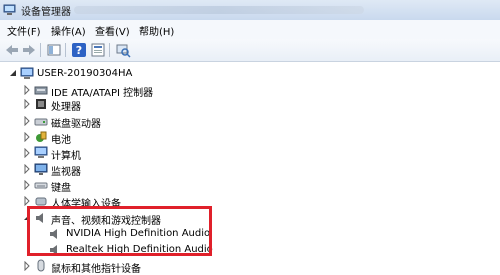  I want to click on ide-controller-icon, so click(41, 90).